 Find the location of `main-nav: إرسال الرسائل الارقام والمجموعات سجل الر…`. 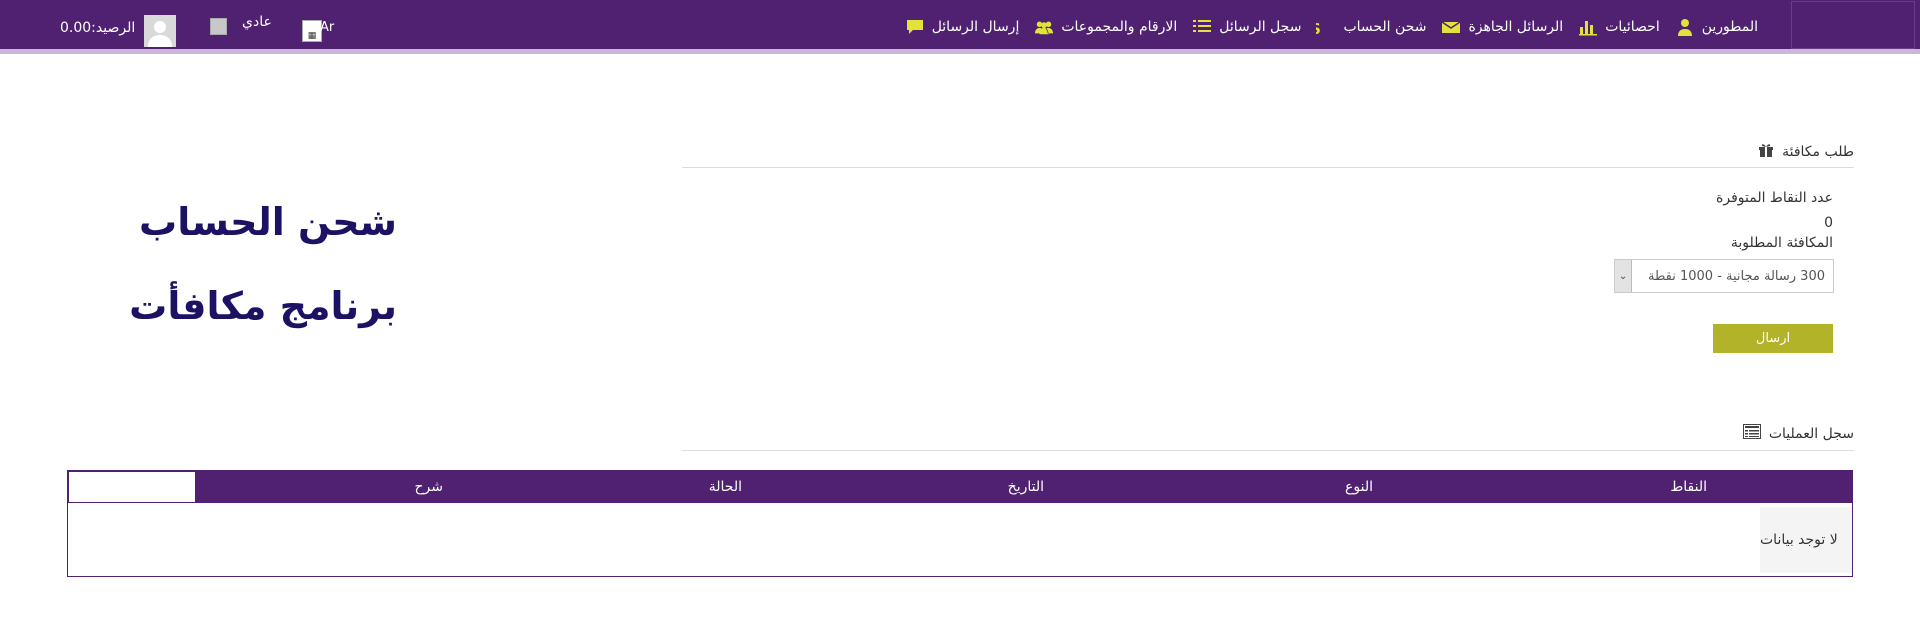

main-nav: إرسال الرسائل الارقام والمجموعات سجل الر… is located at coordinates (1331, 27).